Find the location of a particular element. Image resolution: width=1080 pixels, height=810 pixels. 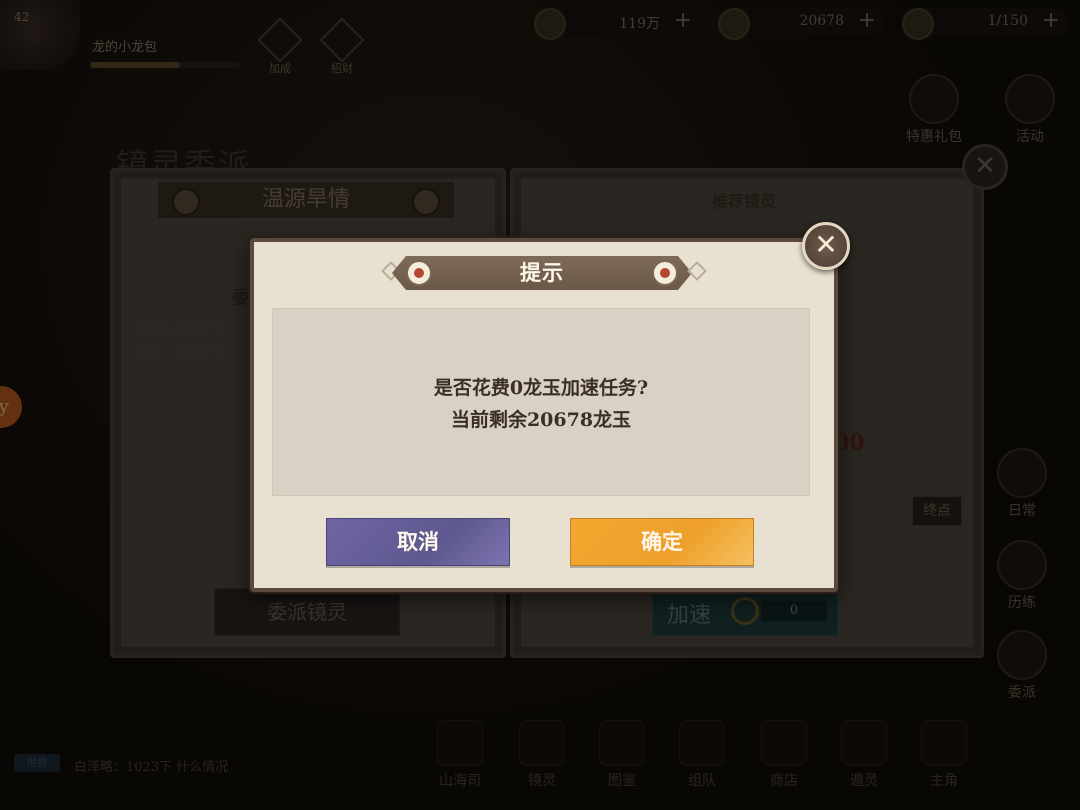

dialog-title: 提示 is located at coordinates (542, 272).